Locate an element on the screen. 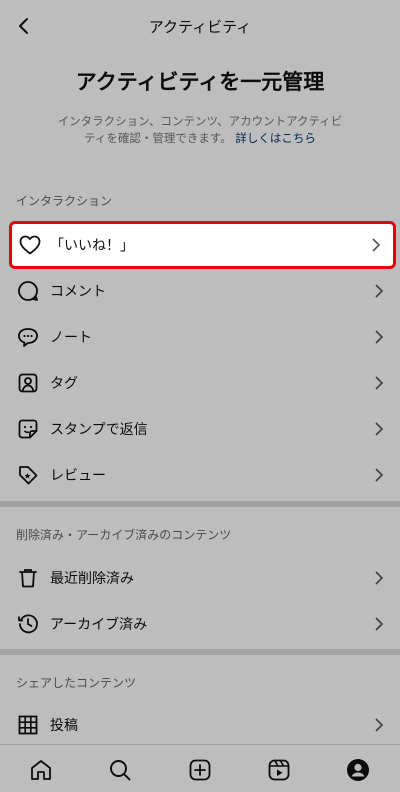 The width and height of the screenshot is (400, 792). list-item-label: コメント is located at coordinates (78, 292).